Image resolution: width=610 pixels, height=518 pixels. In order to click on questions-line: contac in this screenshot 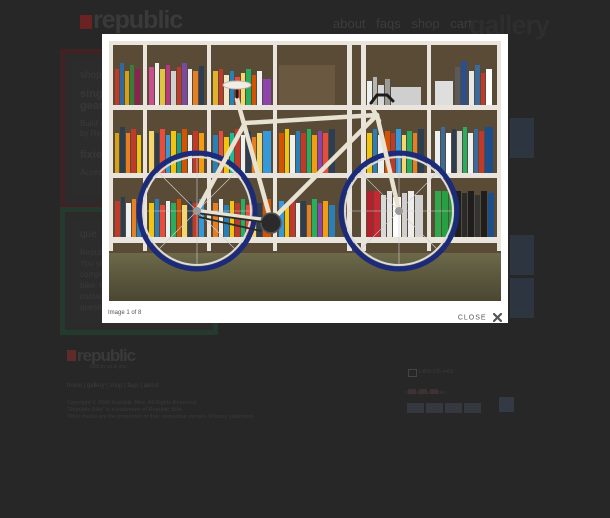, I will do `click(92, 296)`.